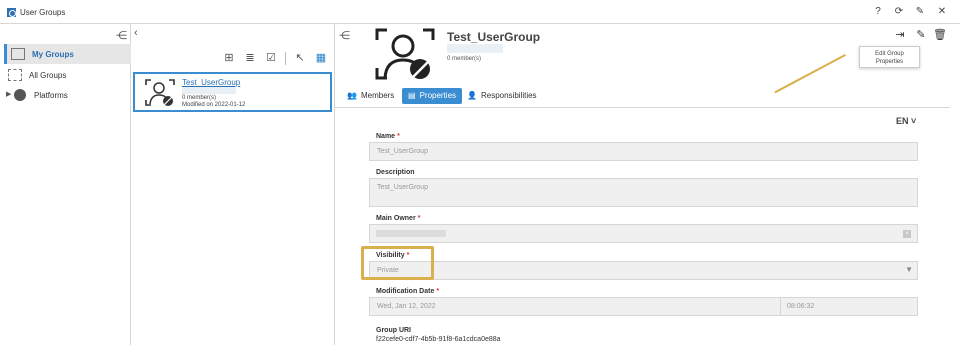  What do you see at coordinates (211, 82) in the screenshot?
I see `group-card-name: Test_UserGroup` at bounding box center [211, 82].